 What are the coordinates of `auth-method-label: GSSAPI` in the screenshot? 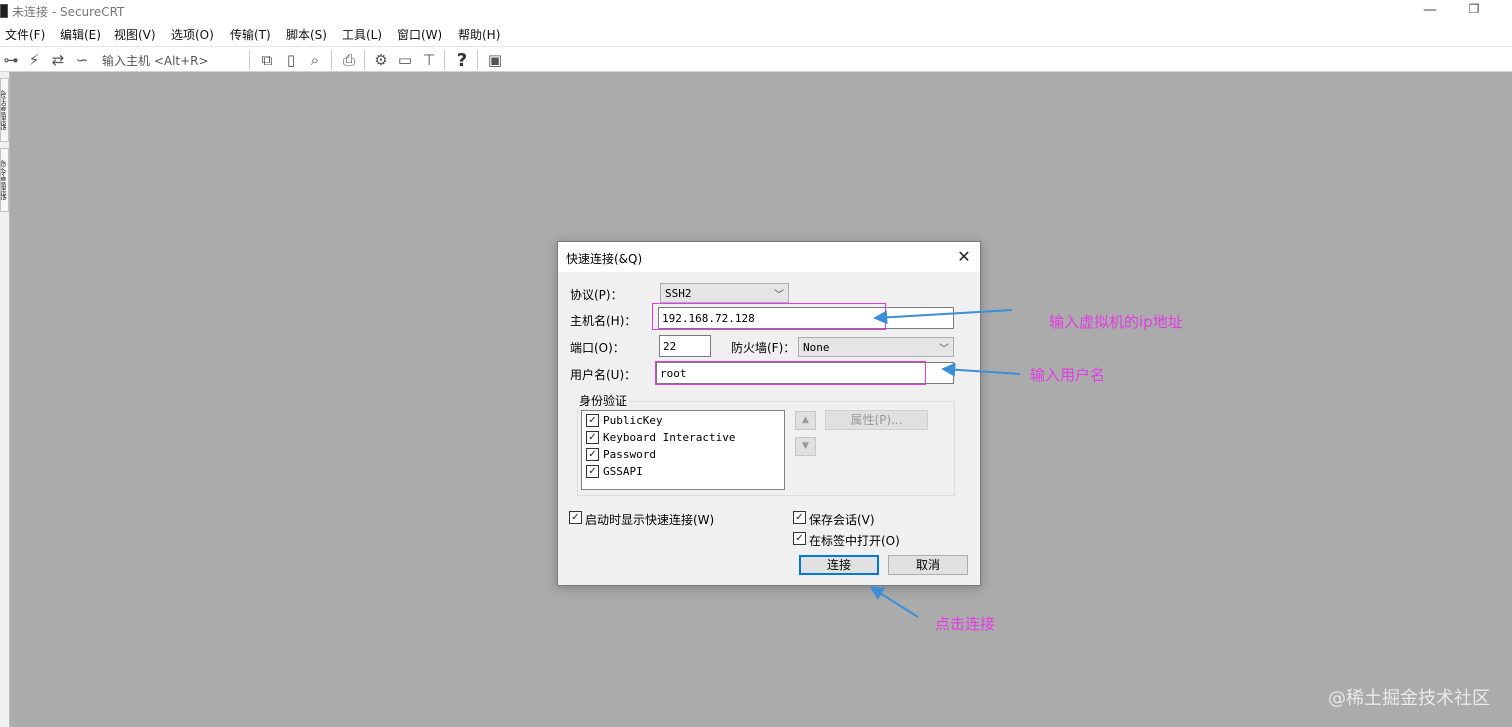 It's located at (623, 471).